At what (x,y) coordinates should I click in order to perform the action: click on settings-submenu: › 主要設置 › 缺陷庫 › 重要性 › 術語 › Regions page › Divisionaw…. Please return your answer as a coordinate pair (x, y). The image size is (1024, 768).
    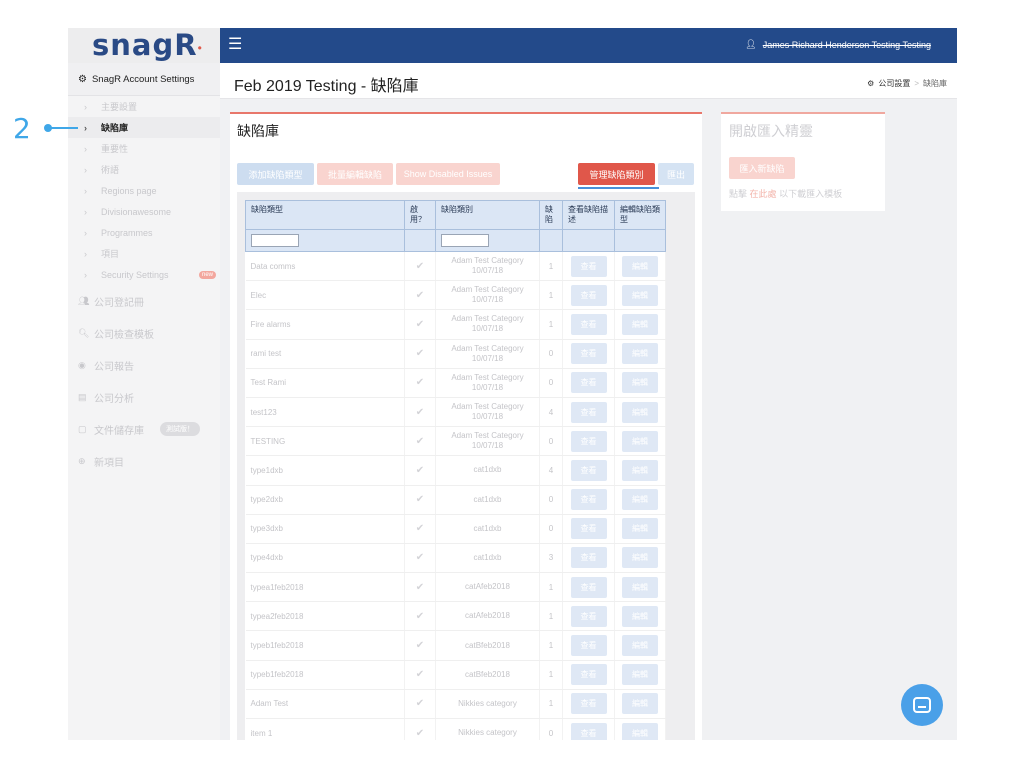
    Looking at the image, I should click on (144, 190).